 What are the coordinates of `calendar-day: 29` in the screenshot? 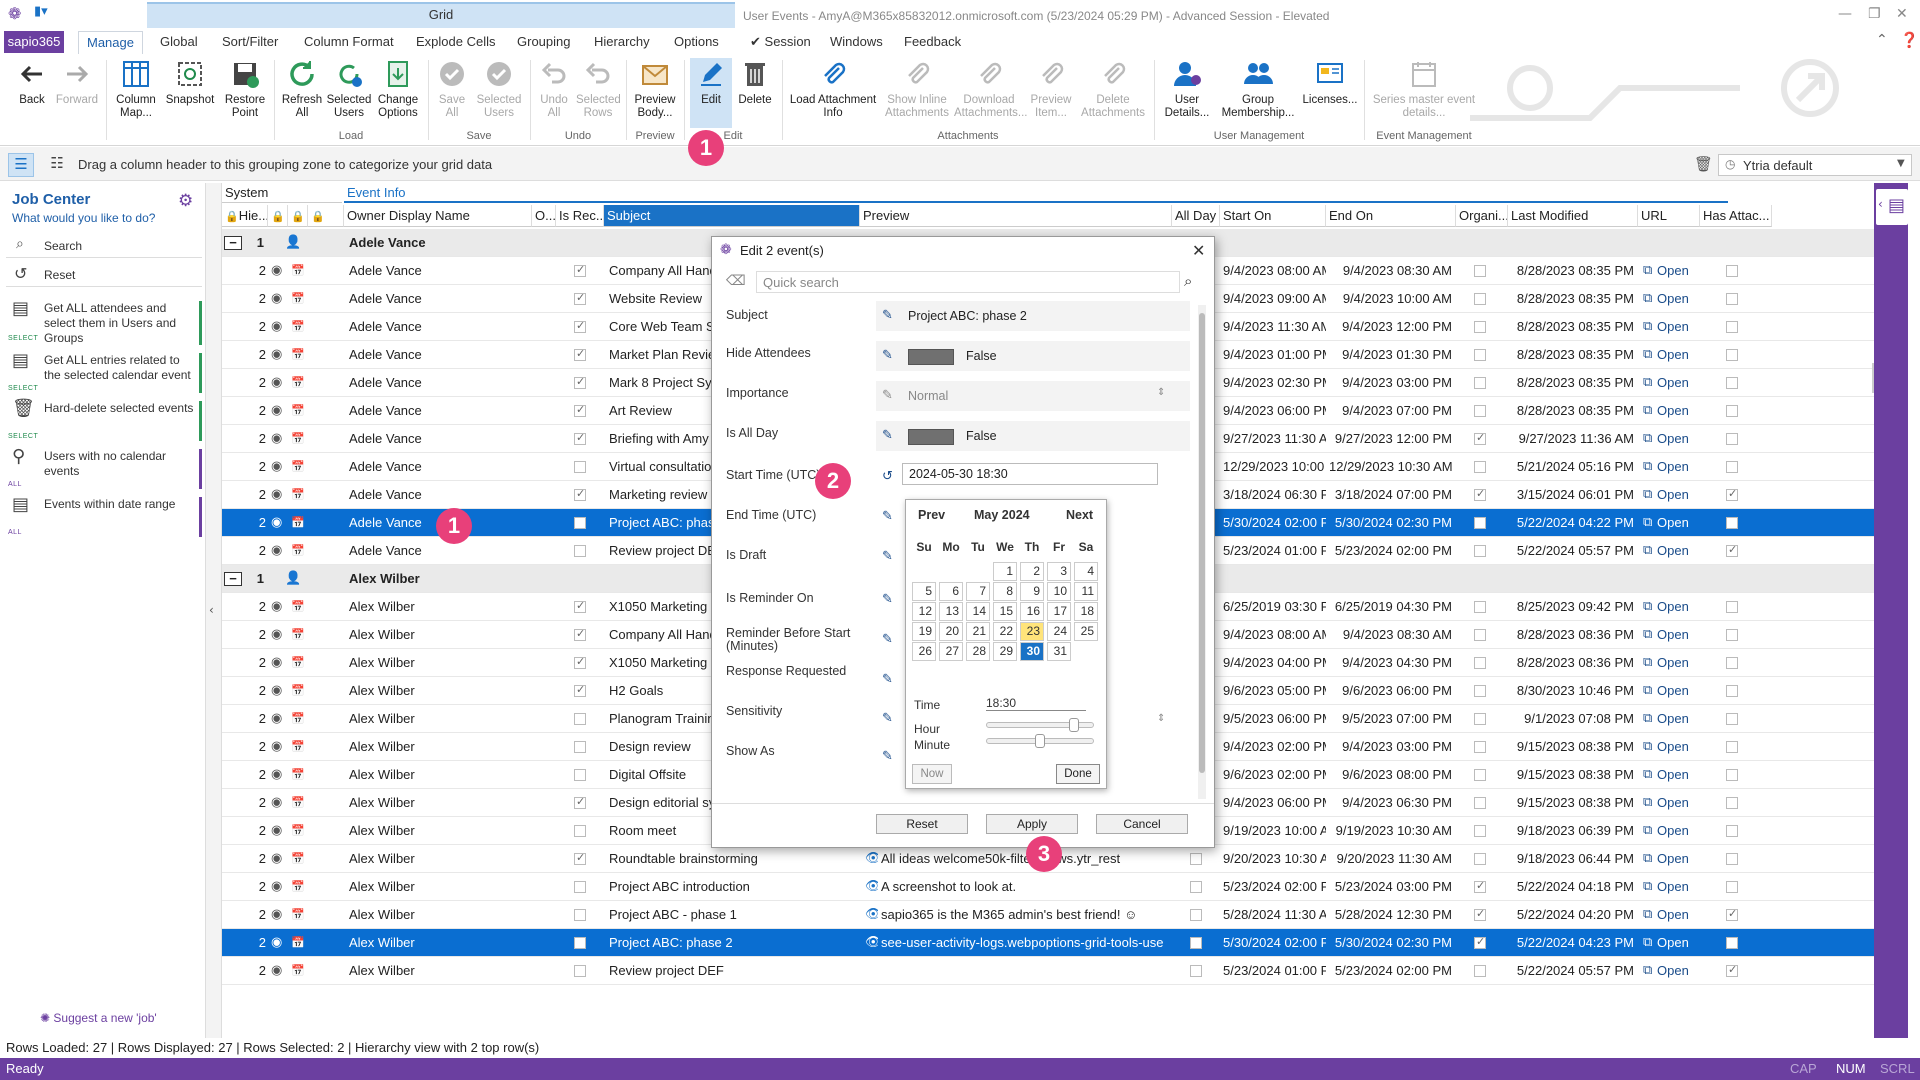 It's located at (1005, 651).